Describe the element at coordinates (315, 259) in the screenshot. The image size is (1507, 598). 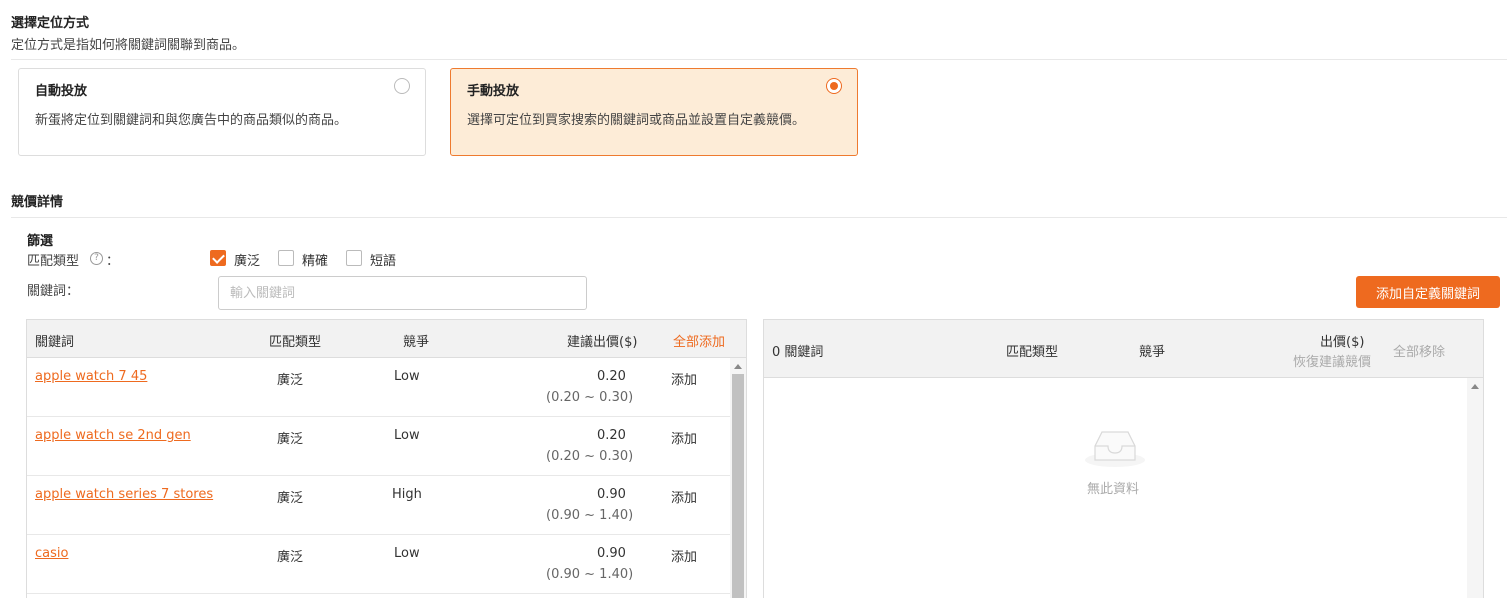
I see `match-exact-label: 精確` at that location.